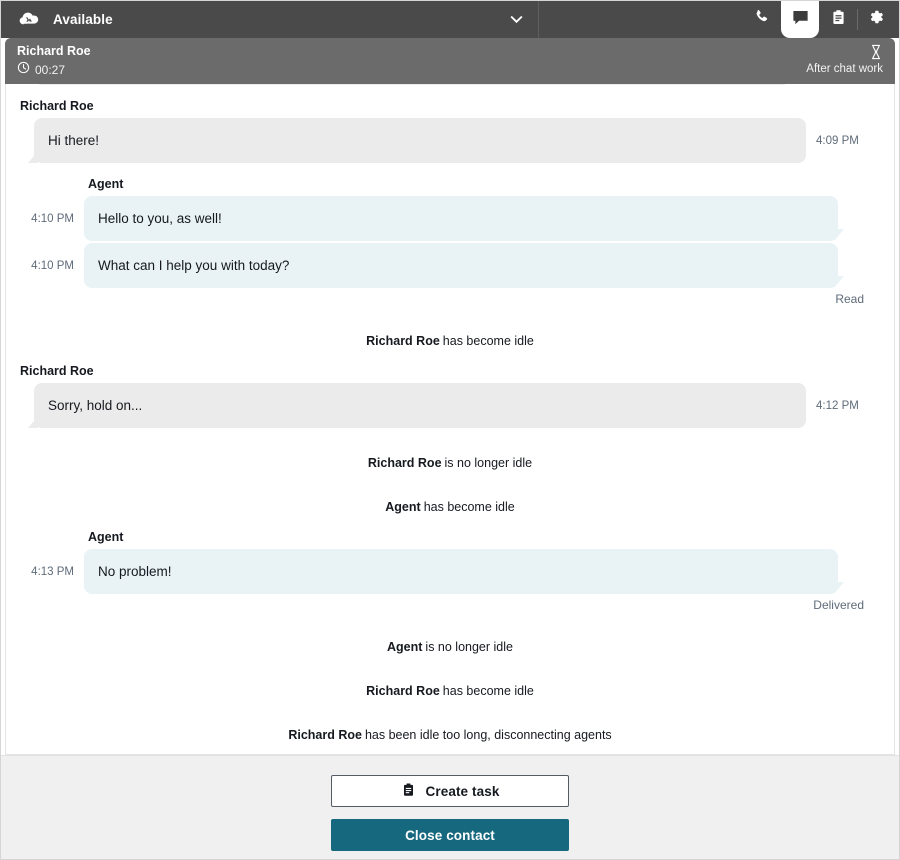 This screenshot has height=860, width=900. What do you see at coordinates (516, 20) in the screenshot?
I see `chevron-down-icon` at bounding box center [516, 20].